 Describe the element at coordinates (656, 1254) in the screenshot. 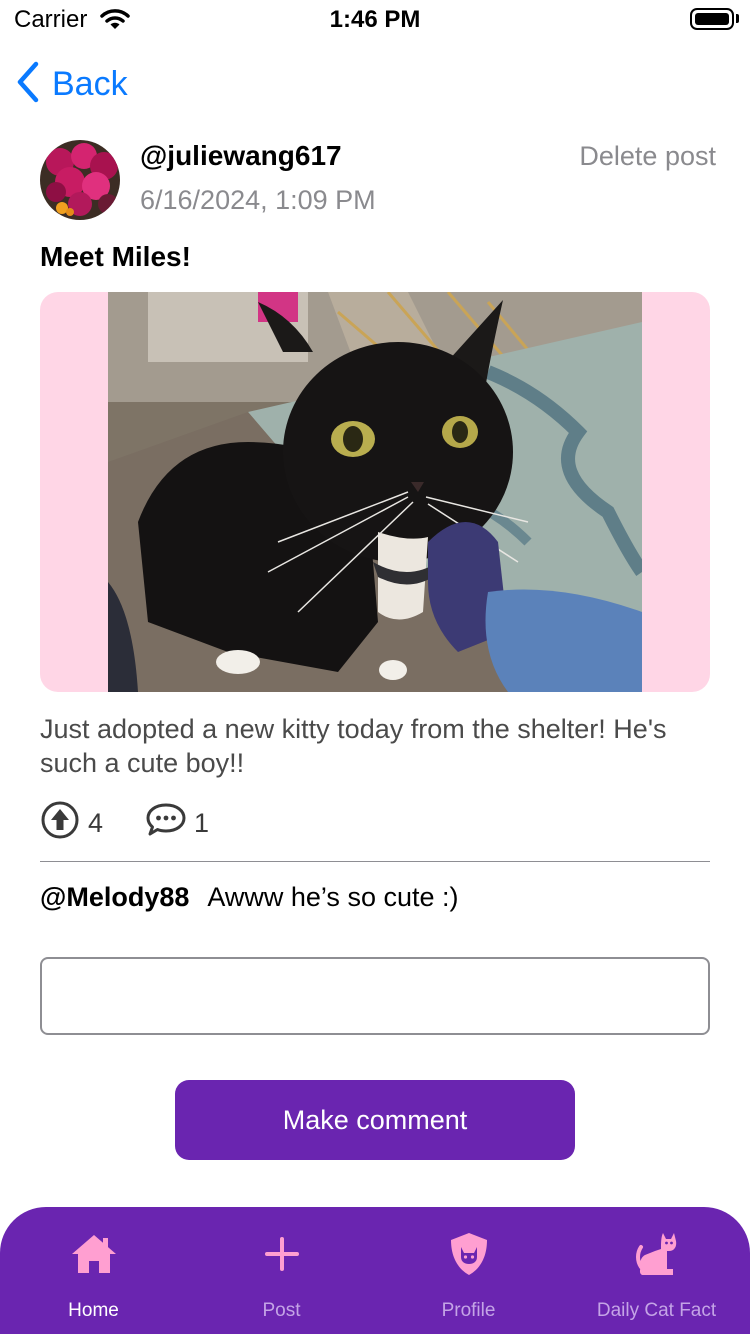

I see `cat-icon` at that location.